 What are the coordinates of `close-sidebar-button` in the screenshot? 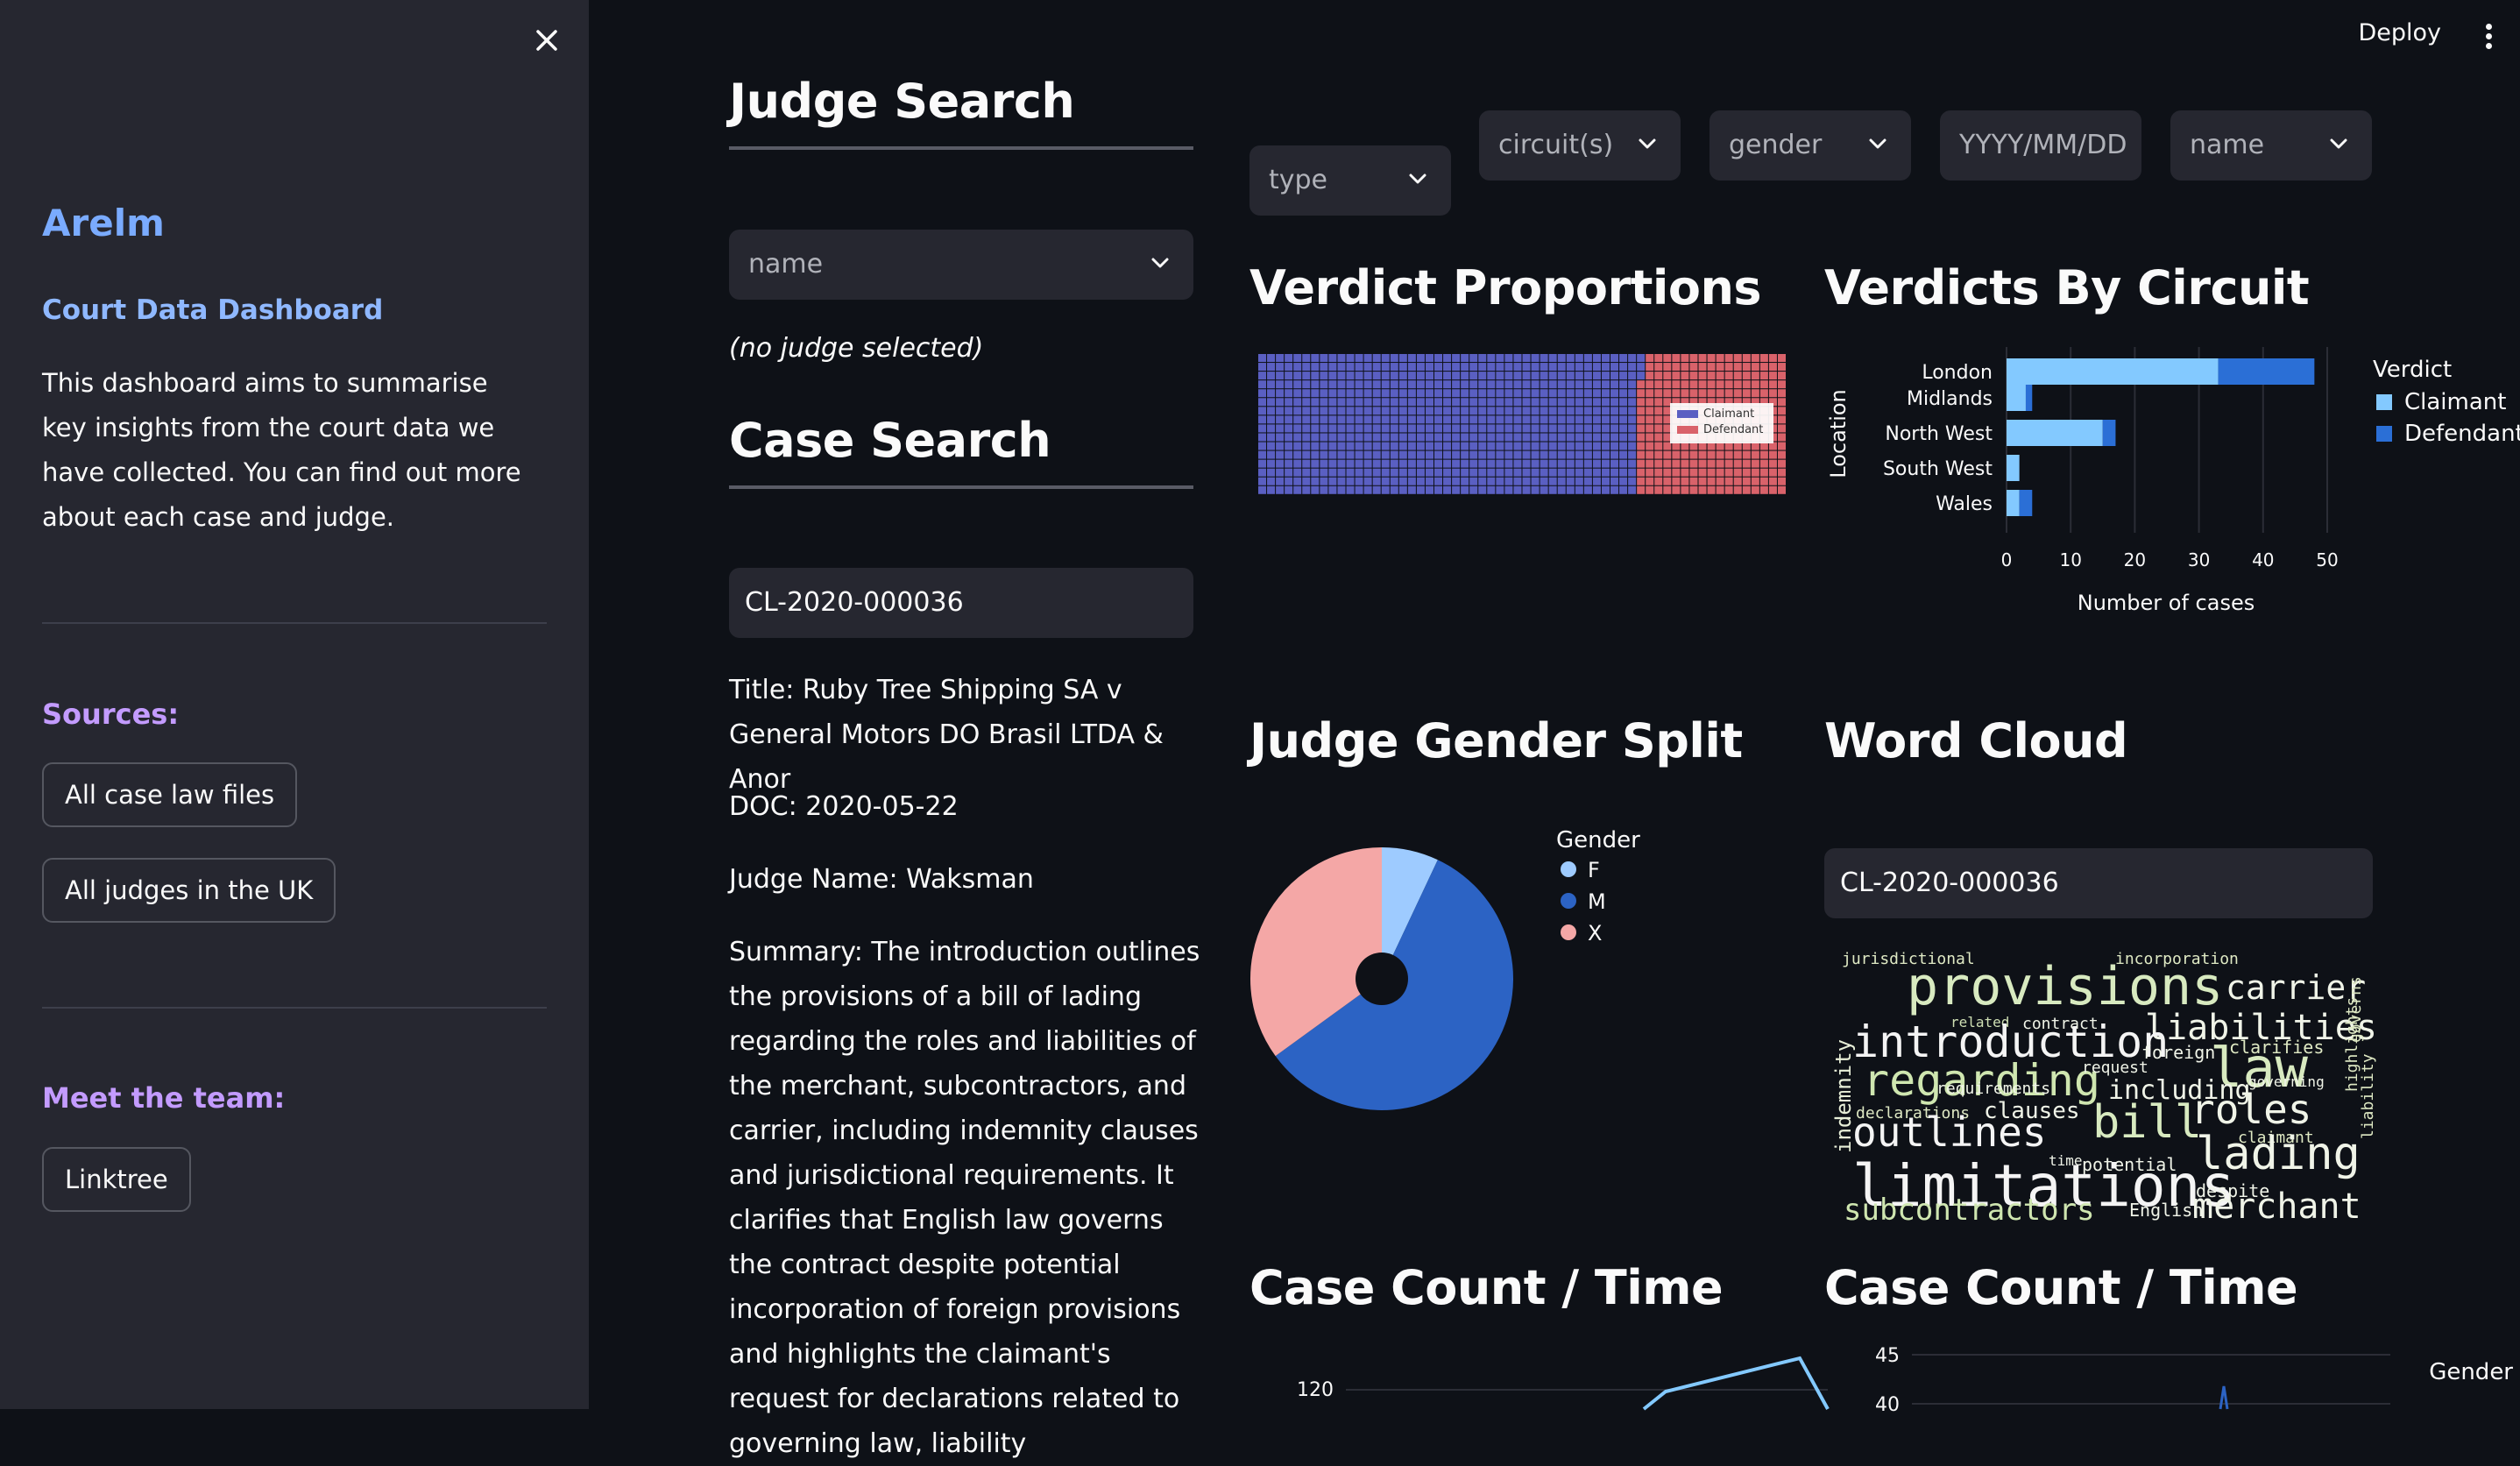 It's located at (547, 40).